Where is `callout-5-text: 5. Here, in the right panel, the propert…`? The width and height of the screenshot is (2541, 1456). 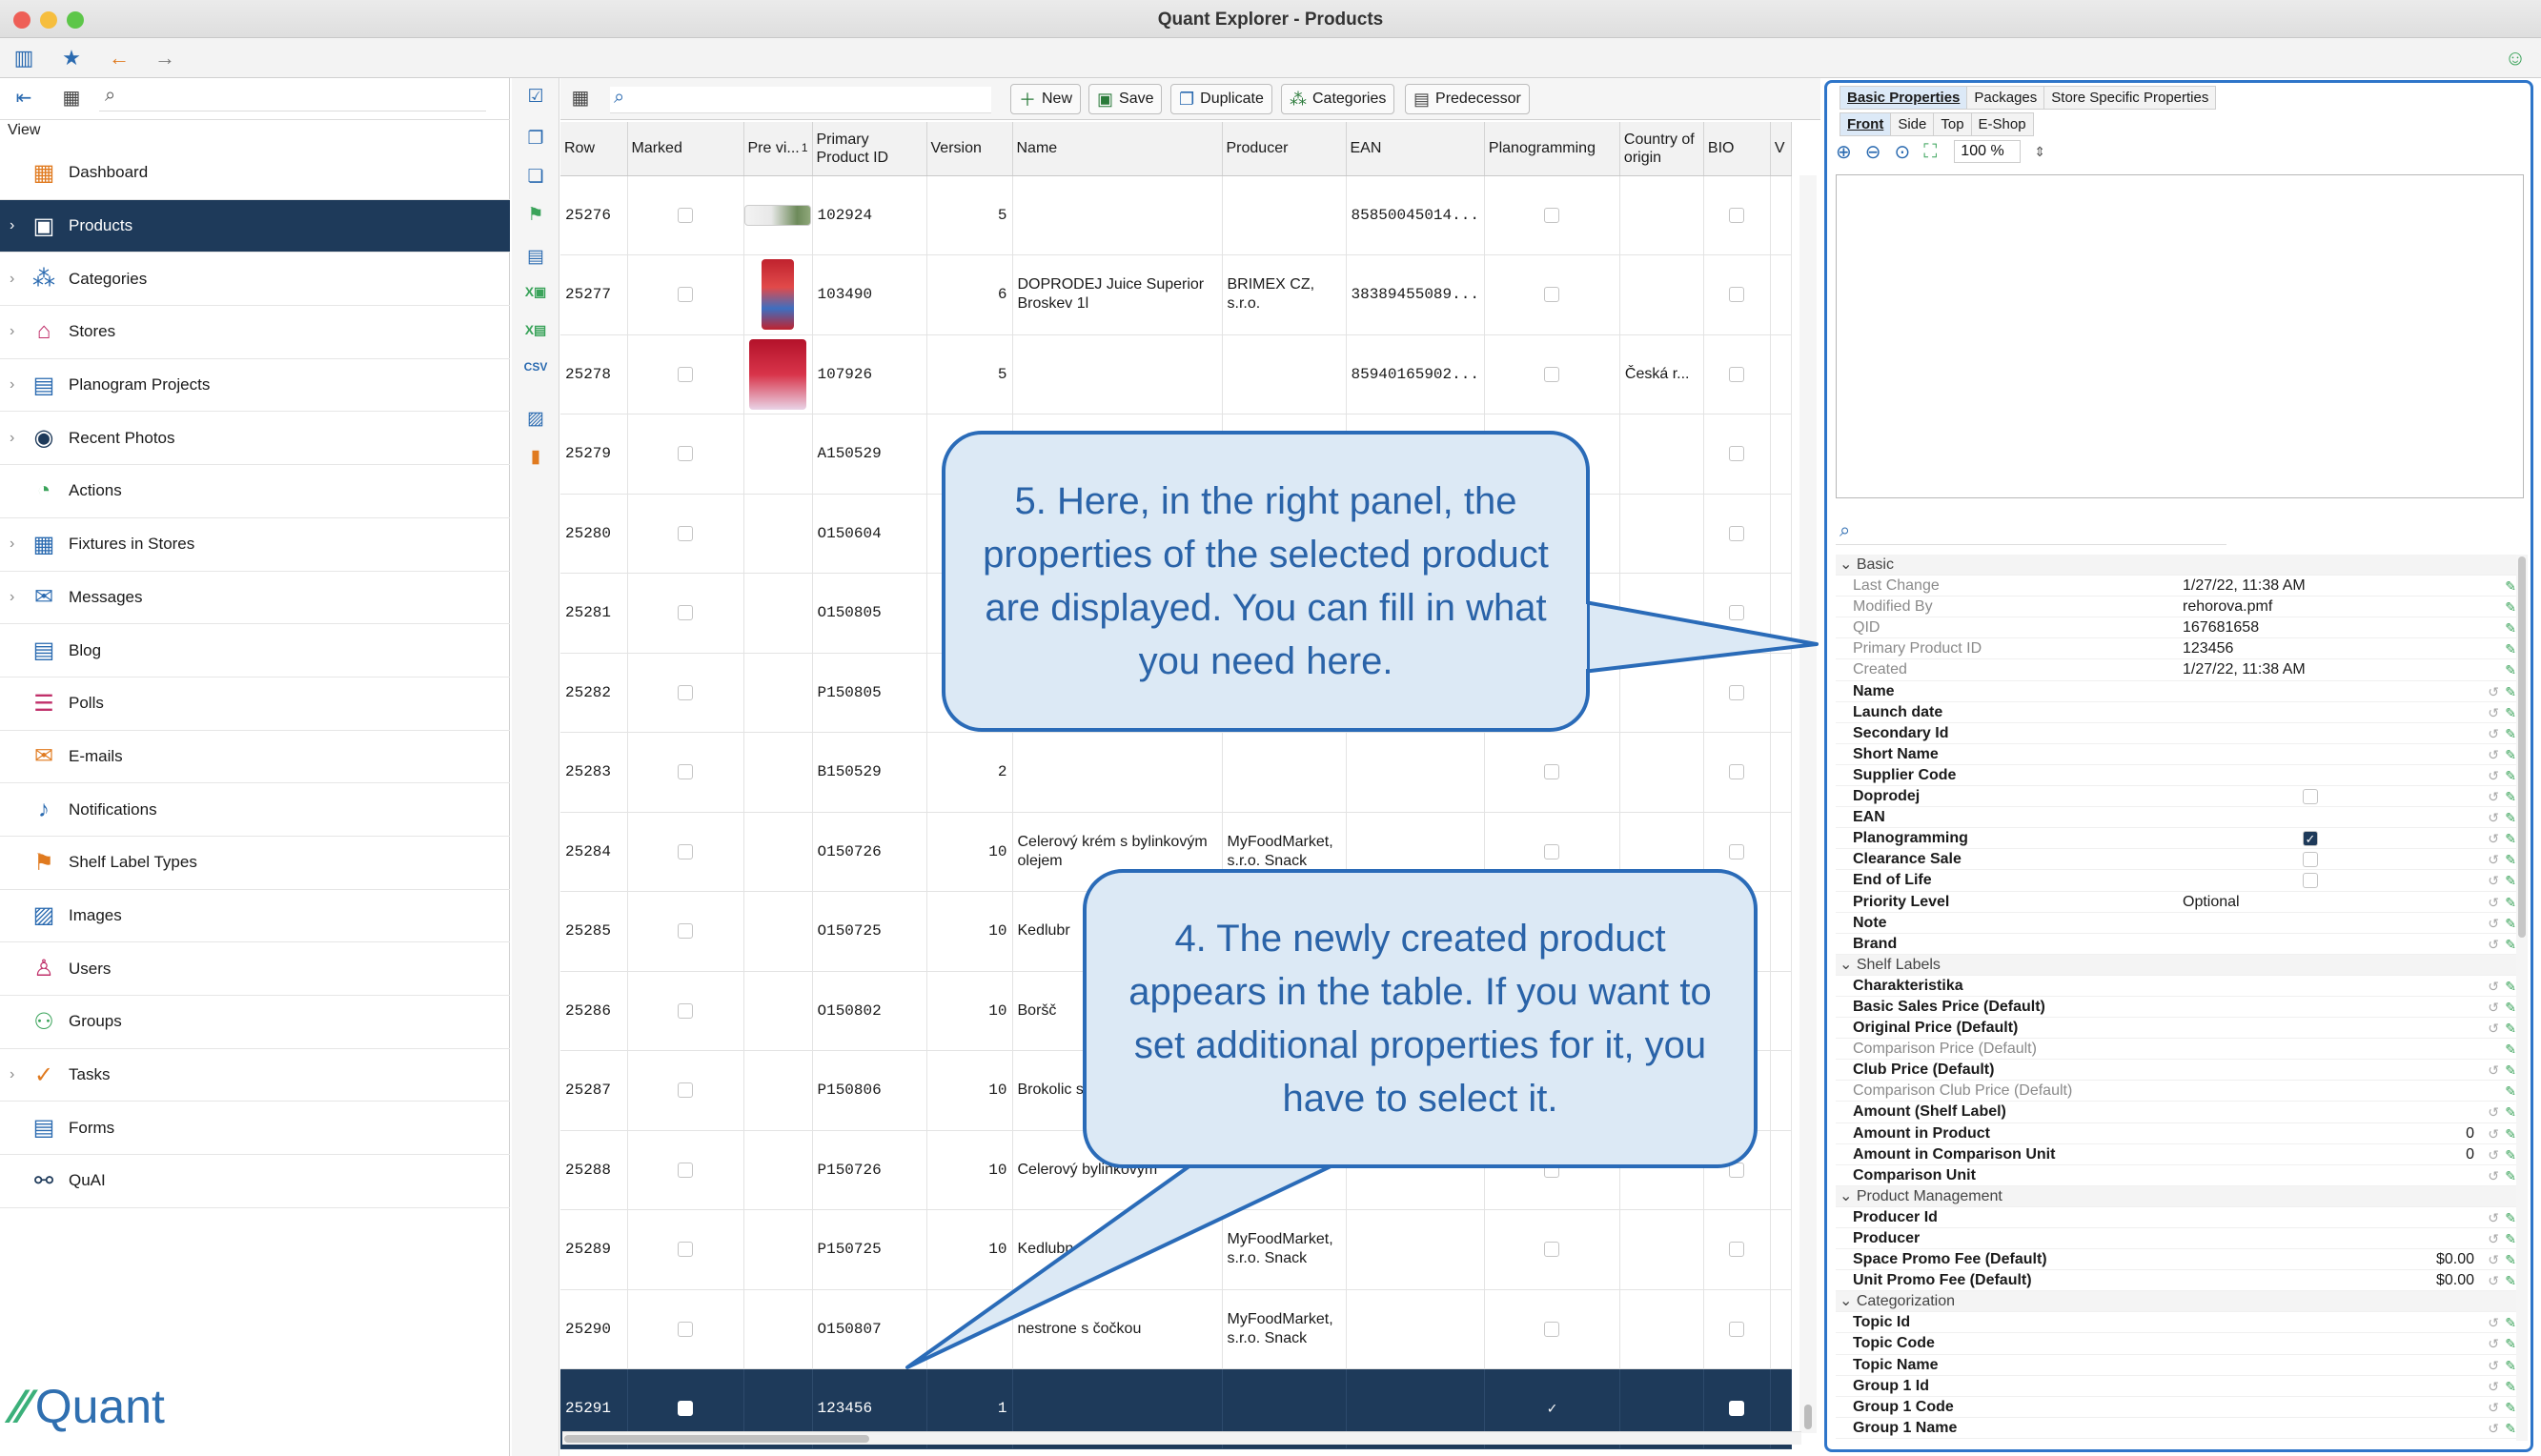
callout-5-text: 5. Here, in the right panel, the propert… is located at coordinates (1266, 581).